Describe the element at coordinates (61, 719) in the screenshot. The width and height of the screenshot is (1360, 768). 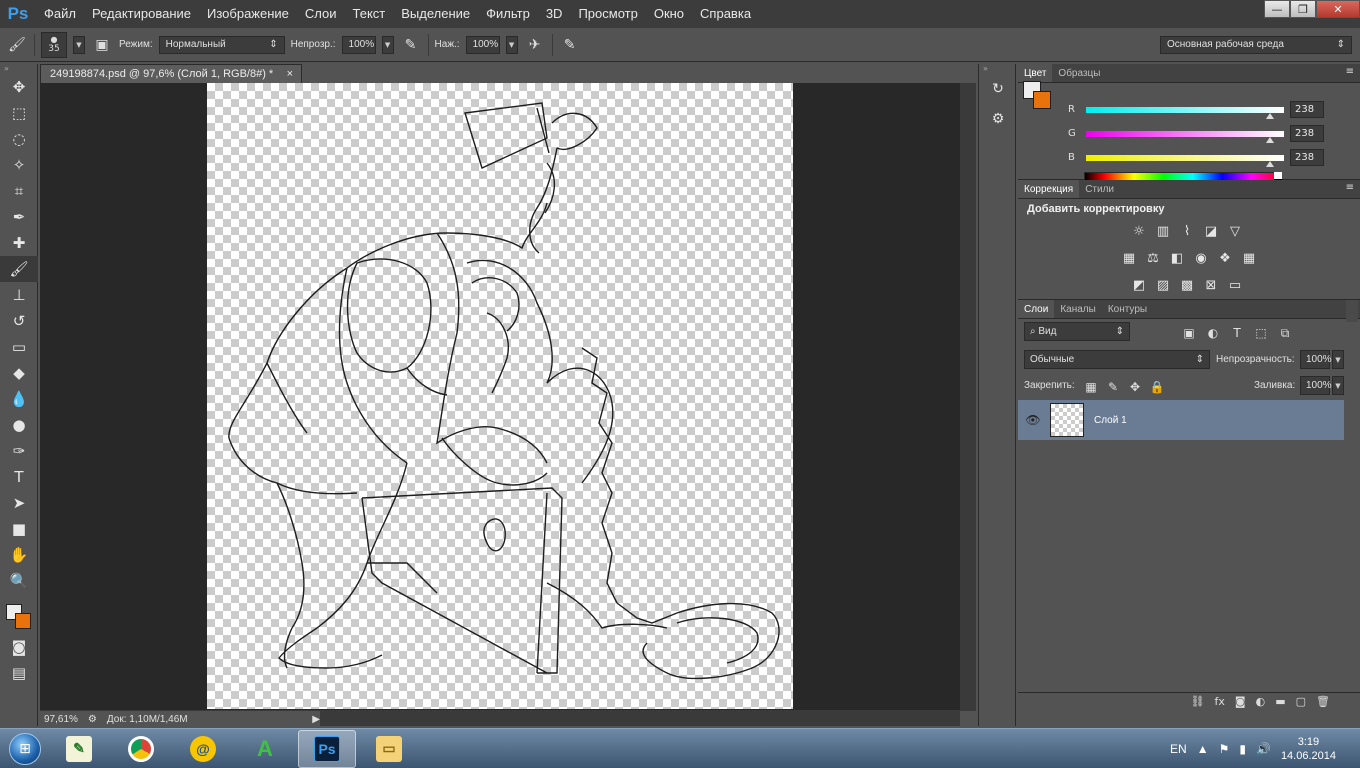
I see `zoom-level: 97,61%` at that location.